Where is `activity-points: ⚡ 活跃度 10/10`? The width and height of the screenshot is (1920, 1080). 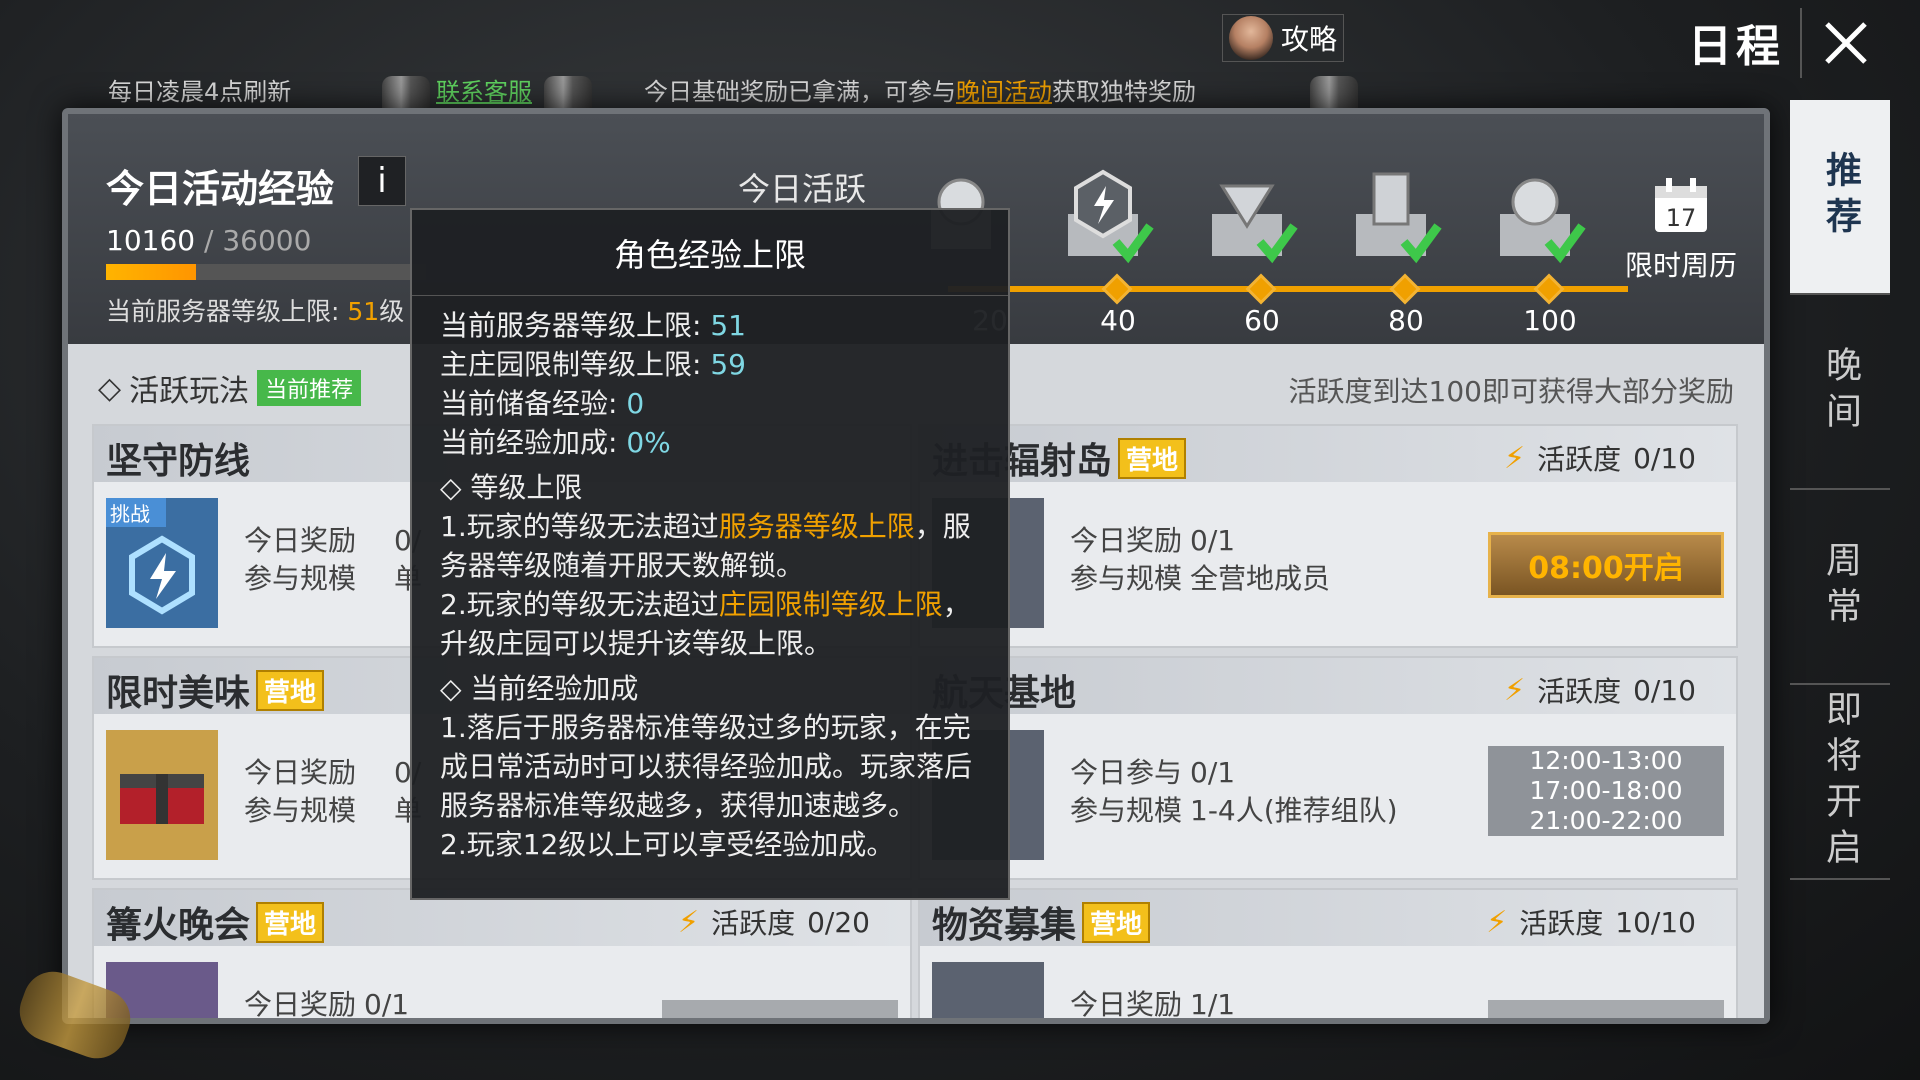 activity-points: ⚡ 活跃度 10/10 is located at coordinates (1591, 922).